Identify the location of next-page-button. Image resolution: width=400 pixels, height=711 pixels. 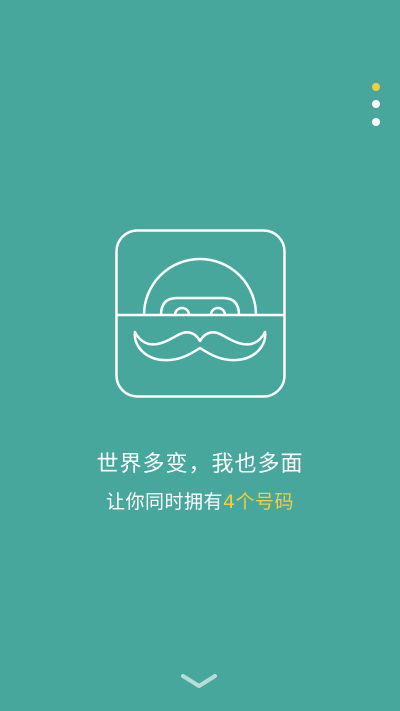
(199, 681).